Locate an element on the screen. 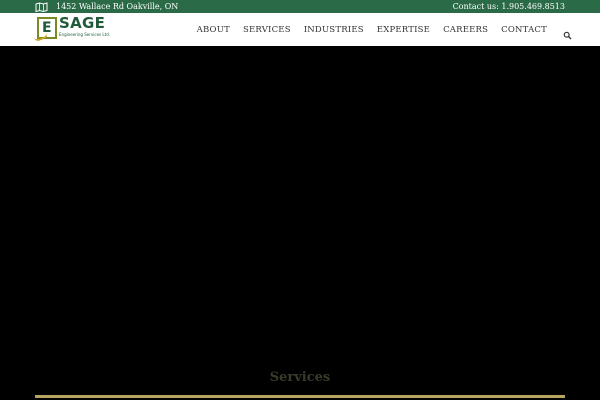 Image resolution: width=600 pixels, height=400 pixels. address-block: 1452 Wallace Rd Oakville, ON is located at coordinates (106, 6).